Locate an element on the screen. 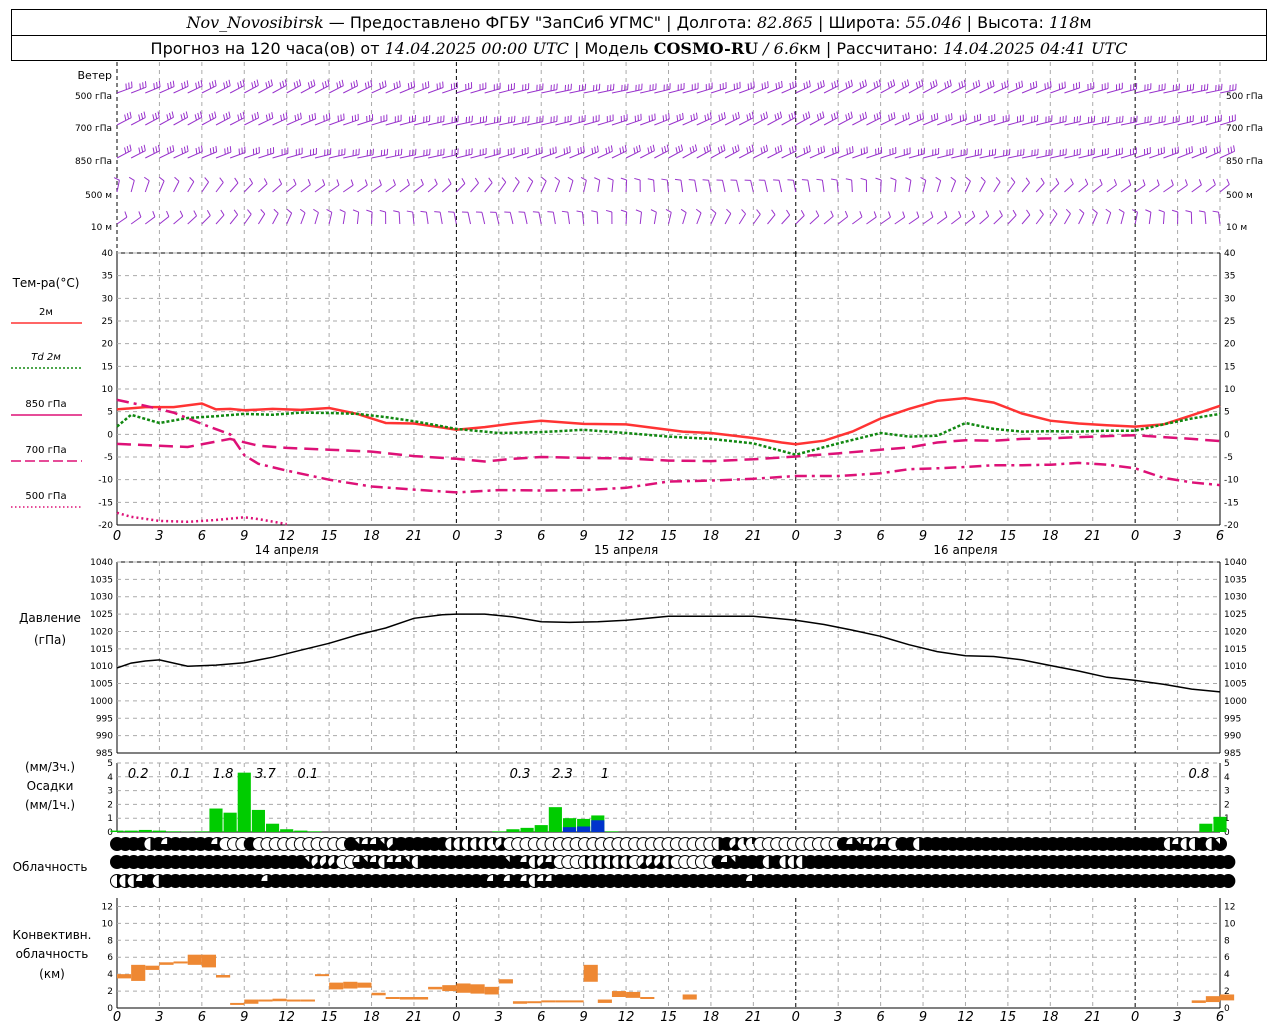  precip-unit1: (мм/1ч.) is located at coordinates (50, 805).